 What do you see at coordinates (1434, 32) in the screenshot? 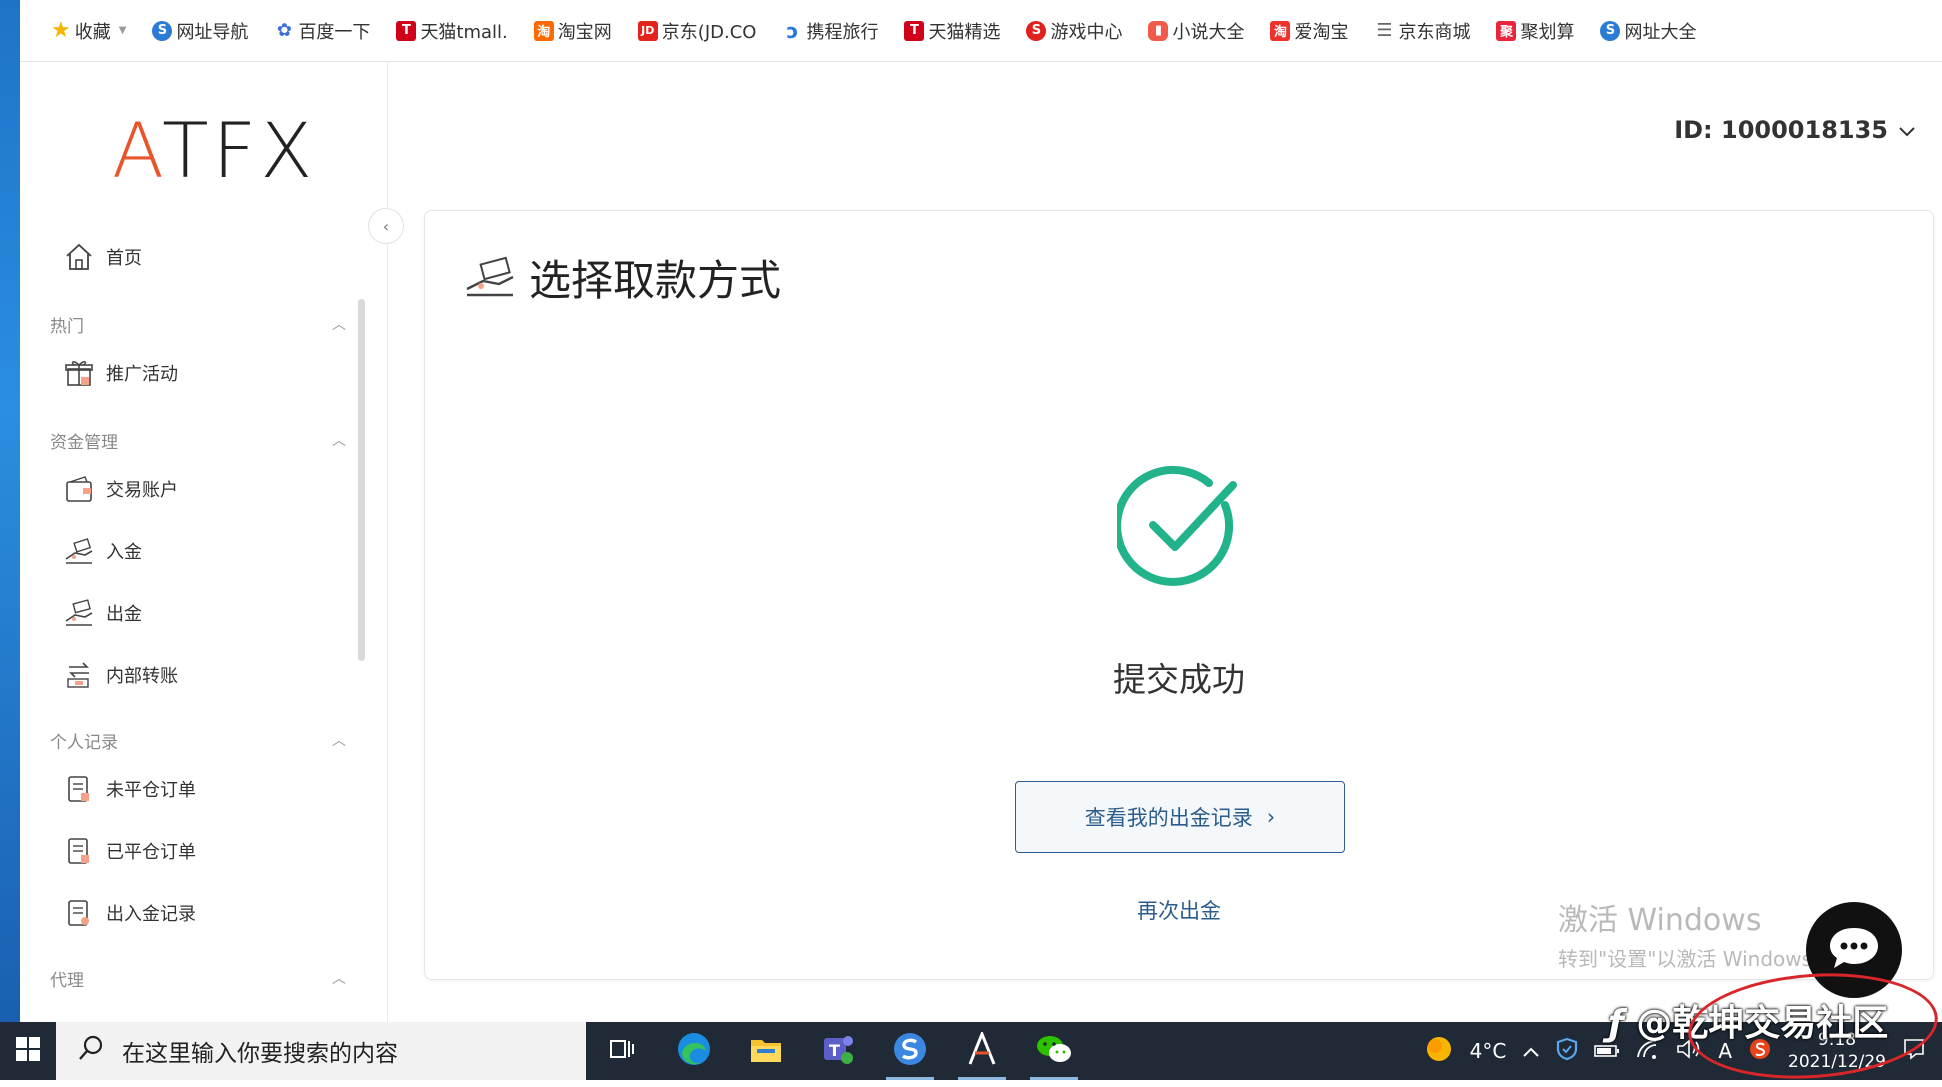
I see `bookmark-label: 京东商城` at bounding box center [1434, 32].